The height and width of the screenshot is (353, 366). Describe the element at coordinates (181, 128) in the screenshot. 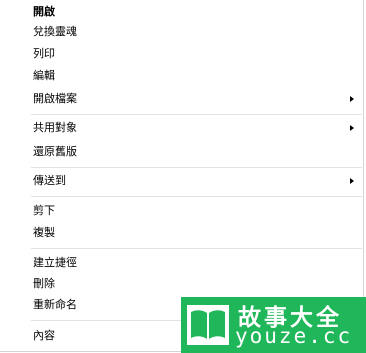

I see `menu-item-share-with: 共用對象` at that location.